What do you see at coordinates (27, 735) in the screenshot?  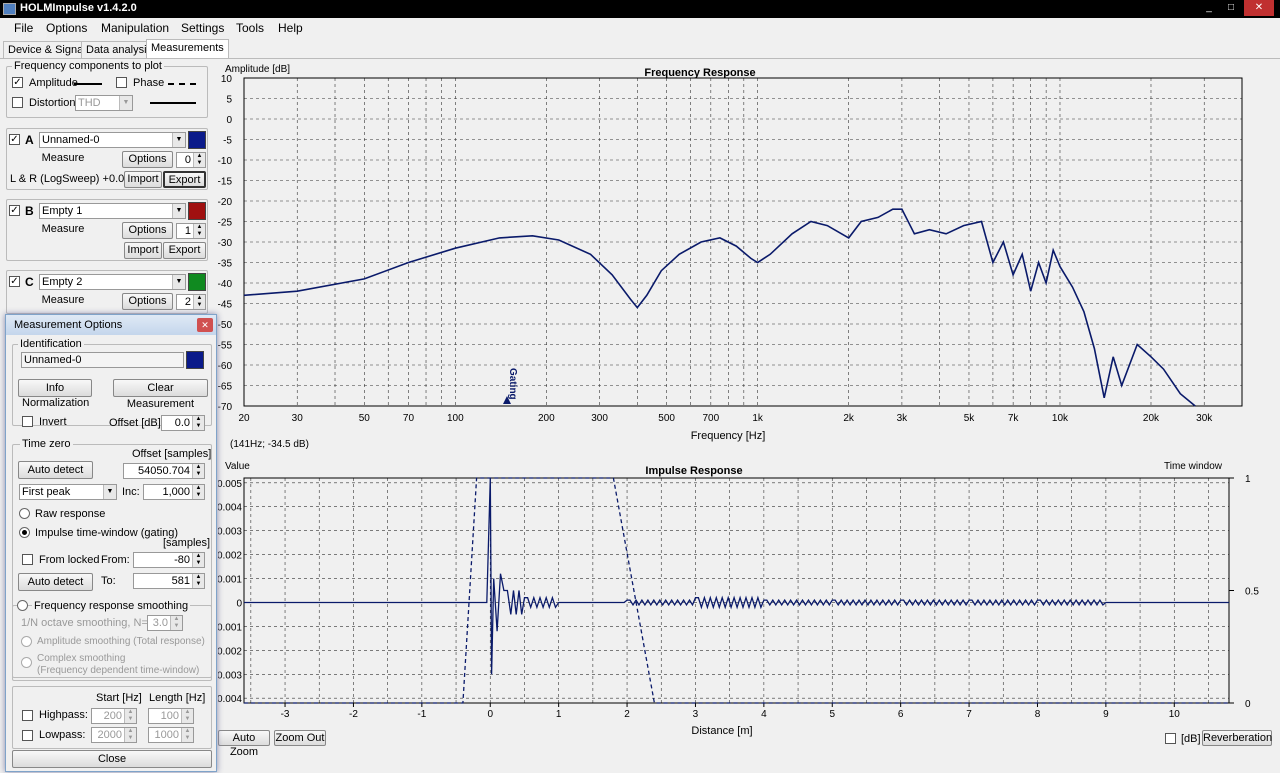 I see `lowpass-checkbox` at bounding box center [27, 735].